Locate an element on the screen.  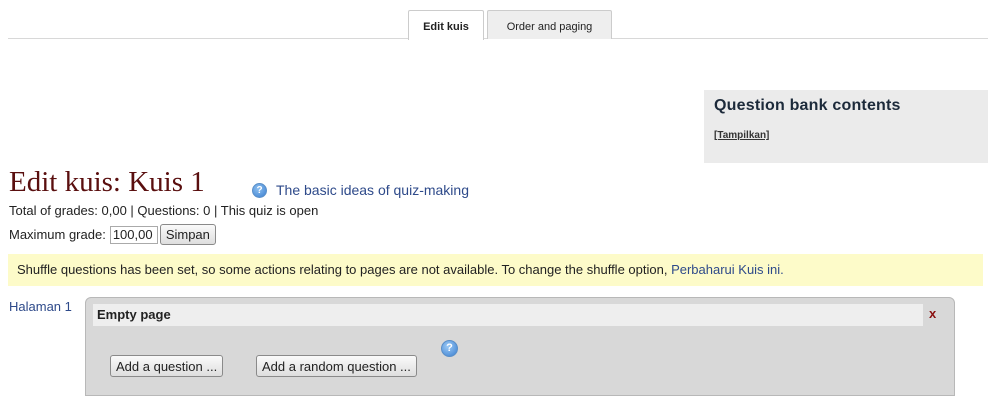
page-box-header: Empty page is located at coordinates (508, 315).